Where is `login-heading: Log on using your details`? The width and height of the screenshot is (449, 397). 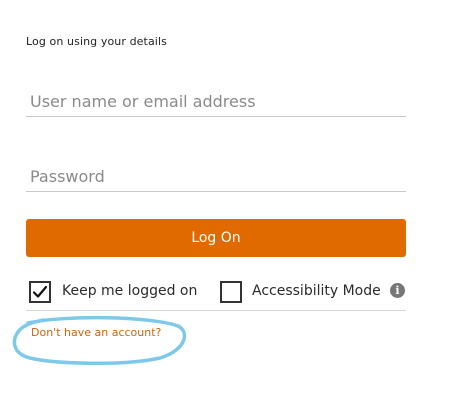
login-heading: Log on using your details is located at coordinates (96, 41).